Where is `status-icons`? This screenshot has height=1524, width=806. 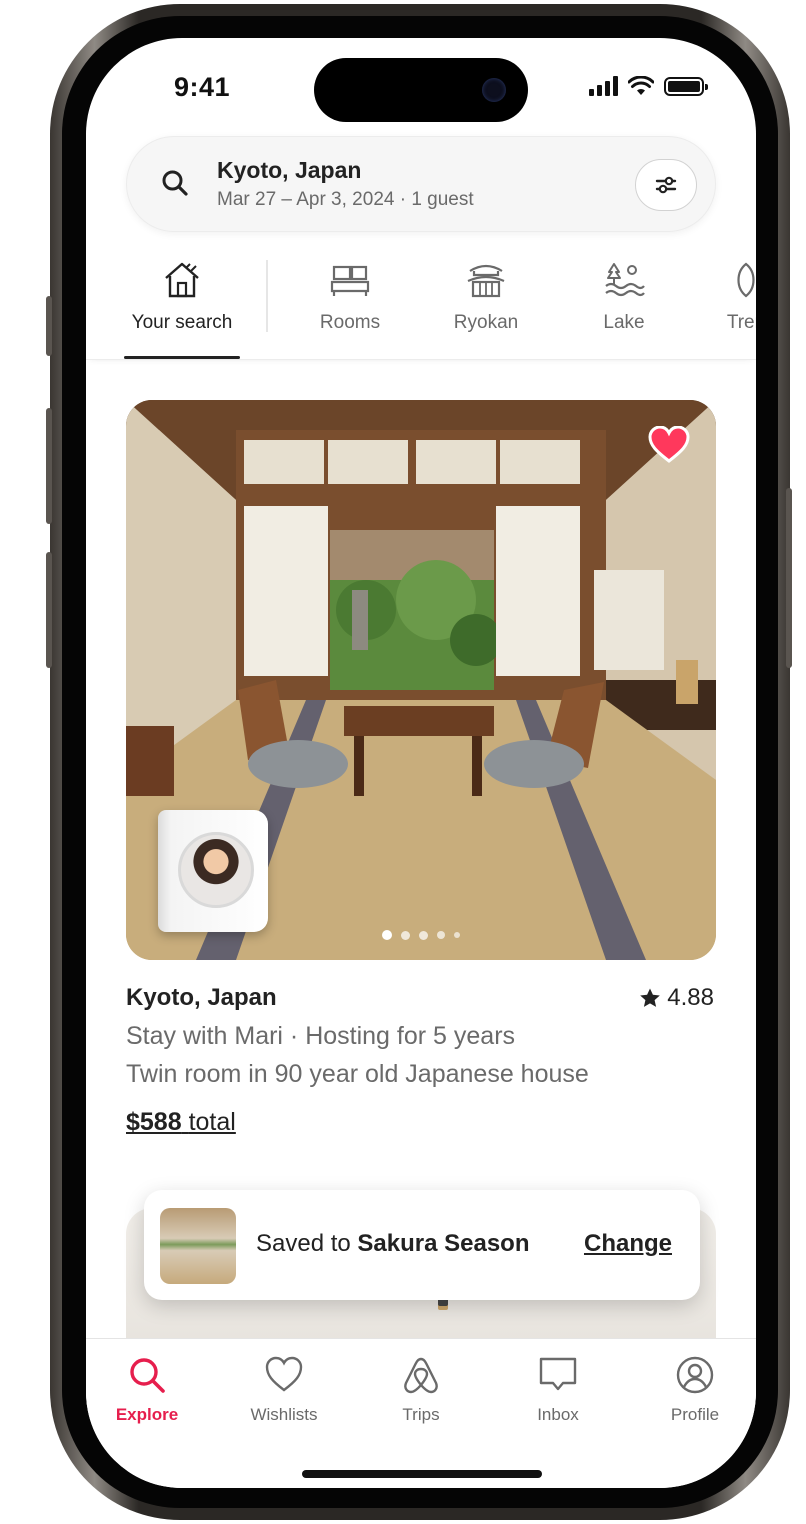
status-icons is located at coordinates (648, 86).